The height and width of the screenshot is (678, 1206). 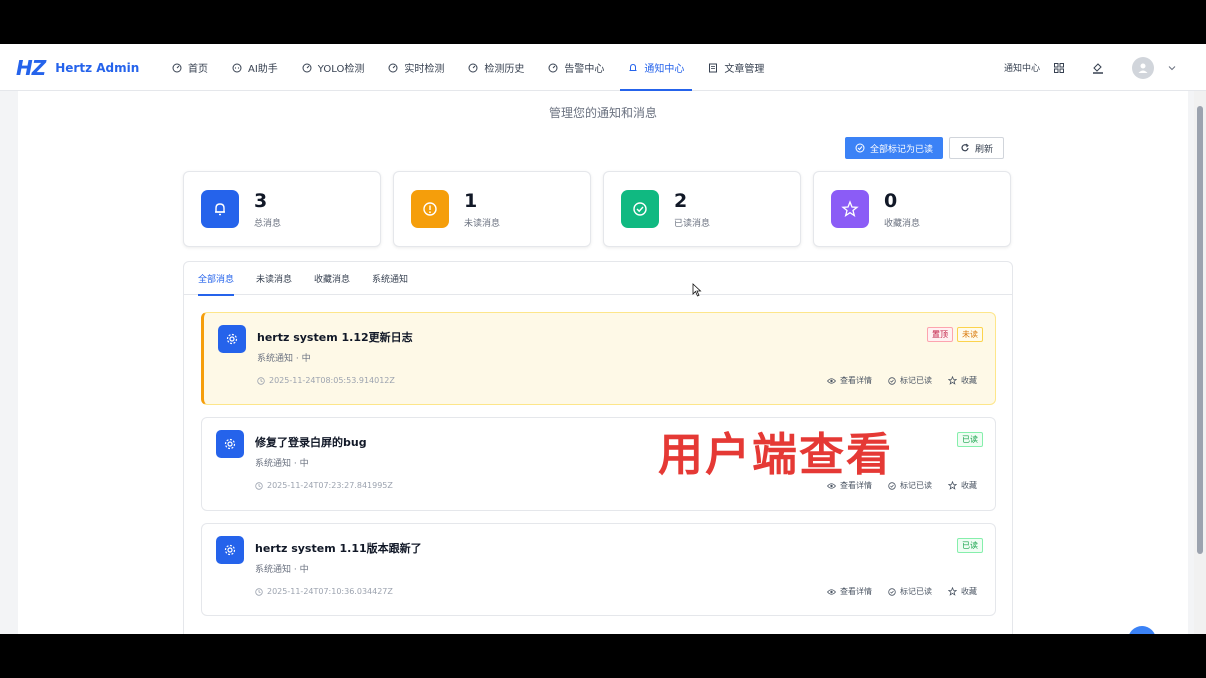 I want to click on stat-card-read: 2 已读消息, so click(x=702, y=209).